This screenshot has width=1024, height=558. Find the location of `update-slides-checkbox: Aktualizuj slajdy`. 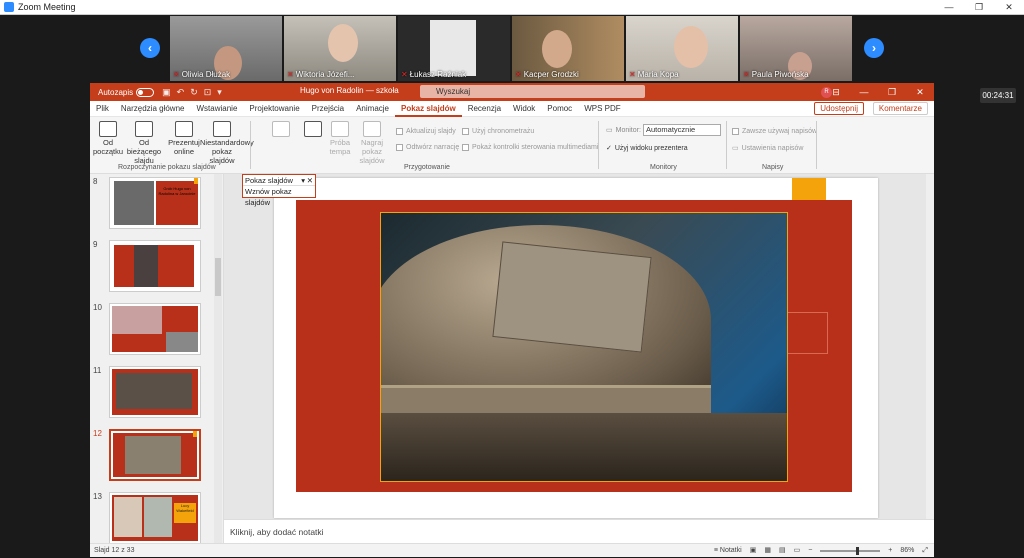

update-slides-checkbox: Aktualizuj slajdy is located at coordinates (426, 131).